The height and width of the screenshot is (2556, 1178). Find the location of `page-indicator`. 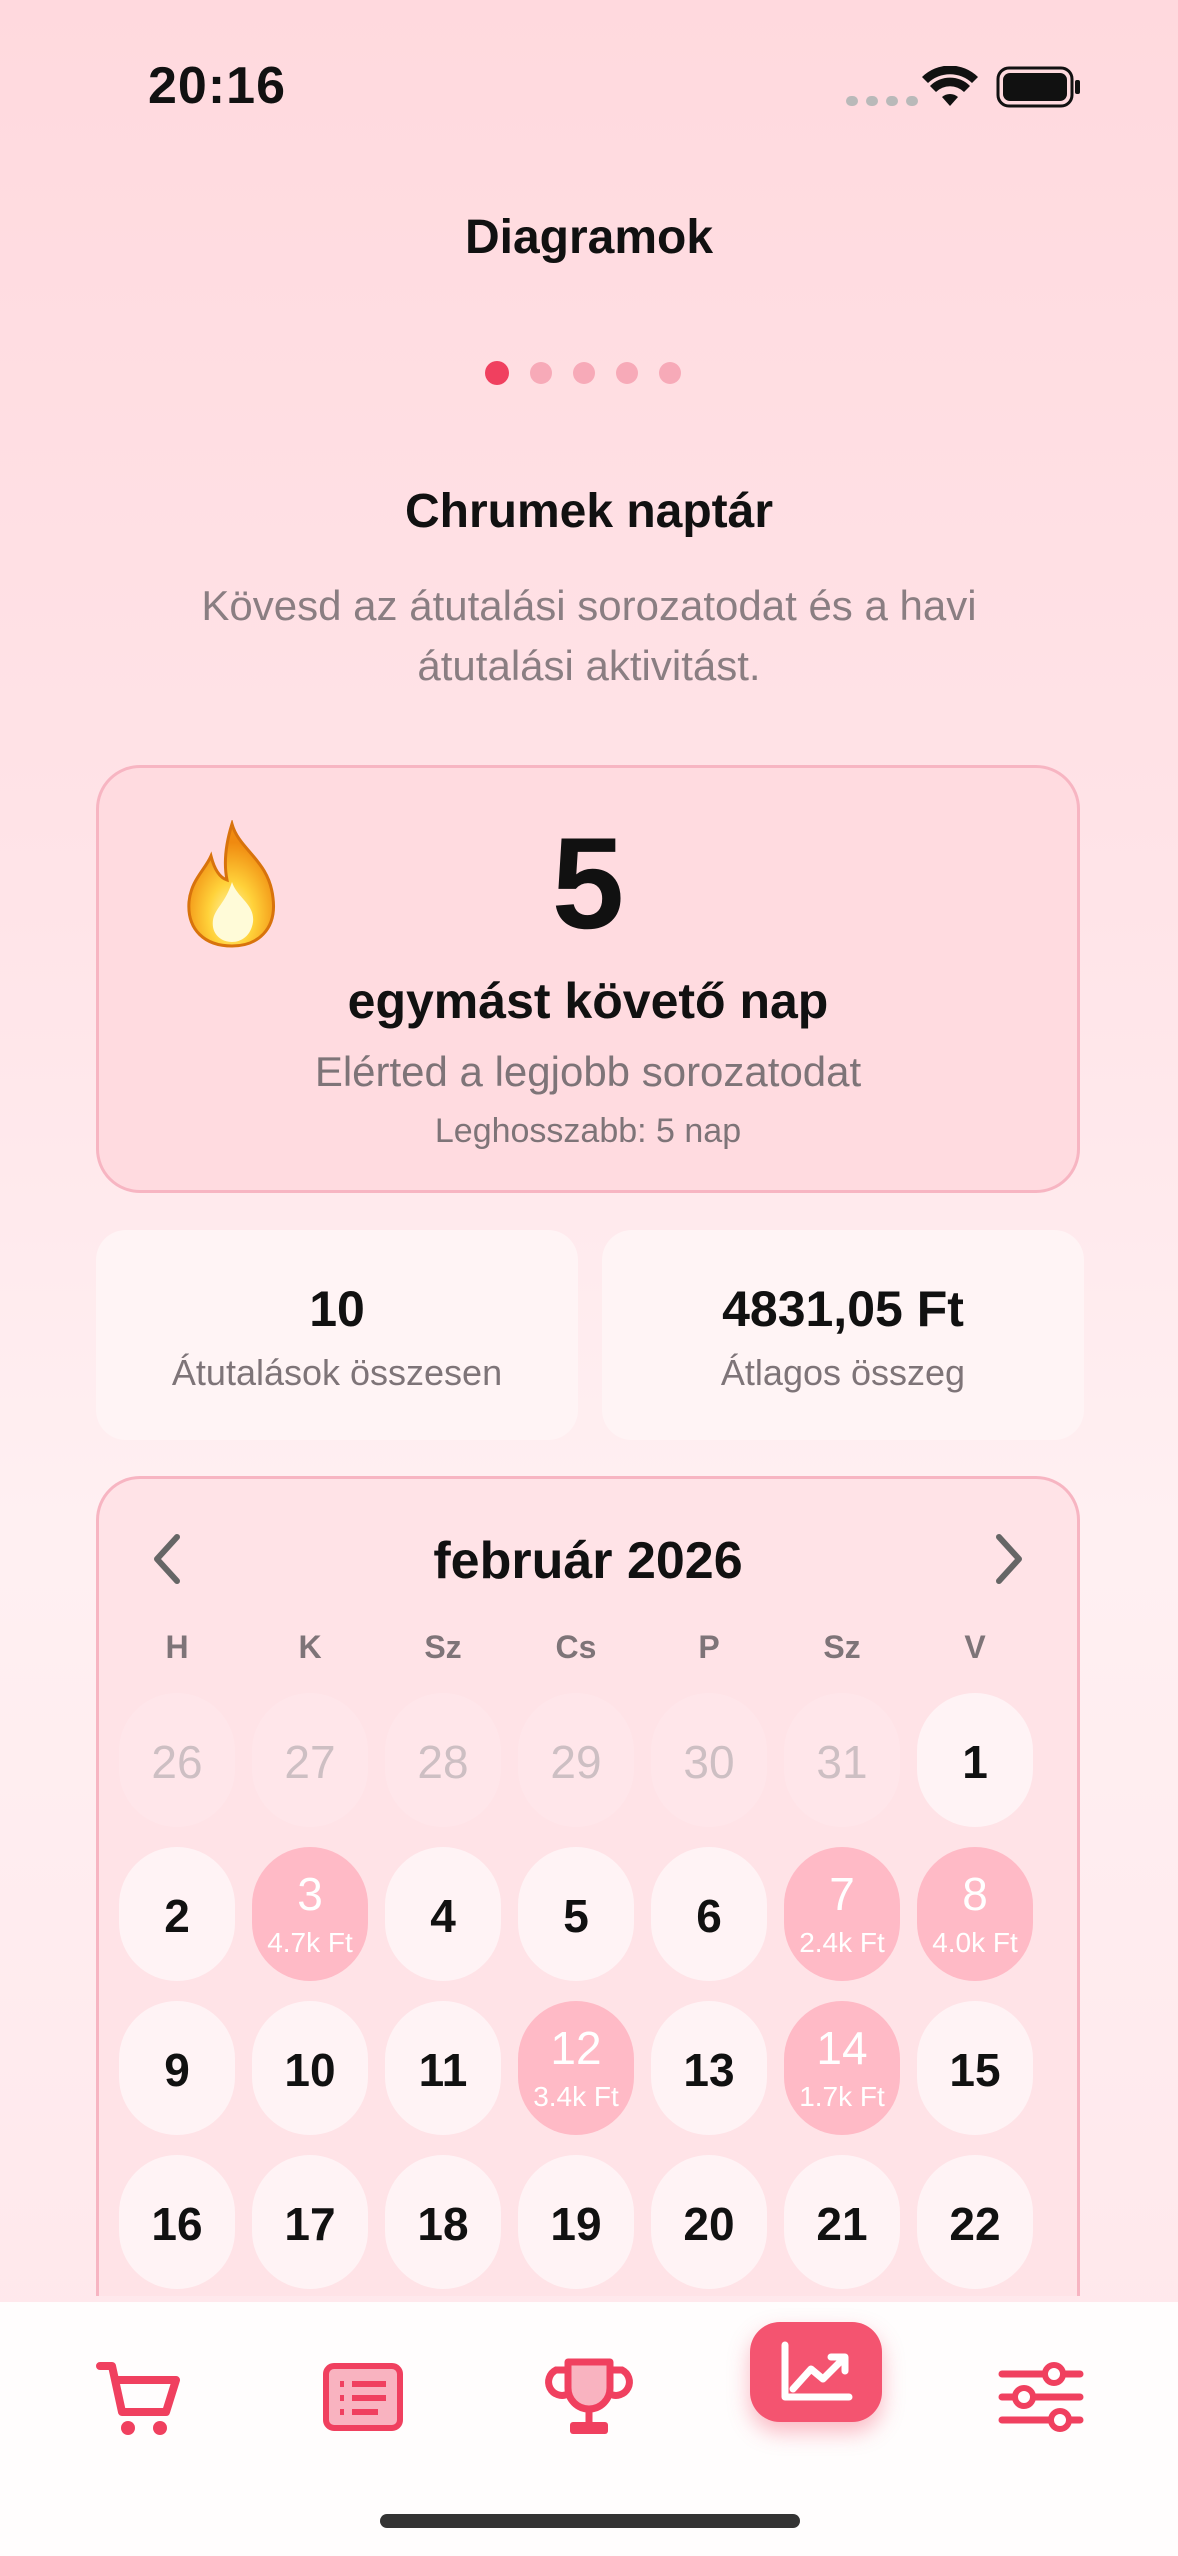

page-indicator is located at coordinates (583, 373).